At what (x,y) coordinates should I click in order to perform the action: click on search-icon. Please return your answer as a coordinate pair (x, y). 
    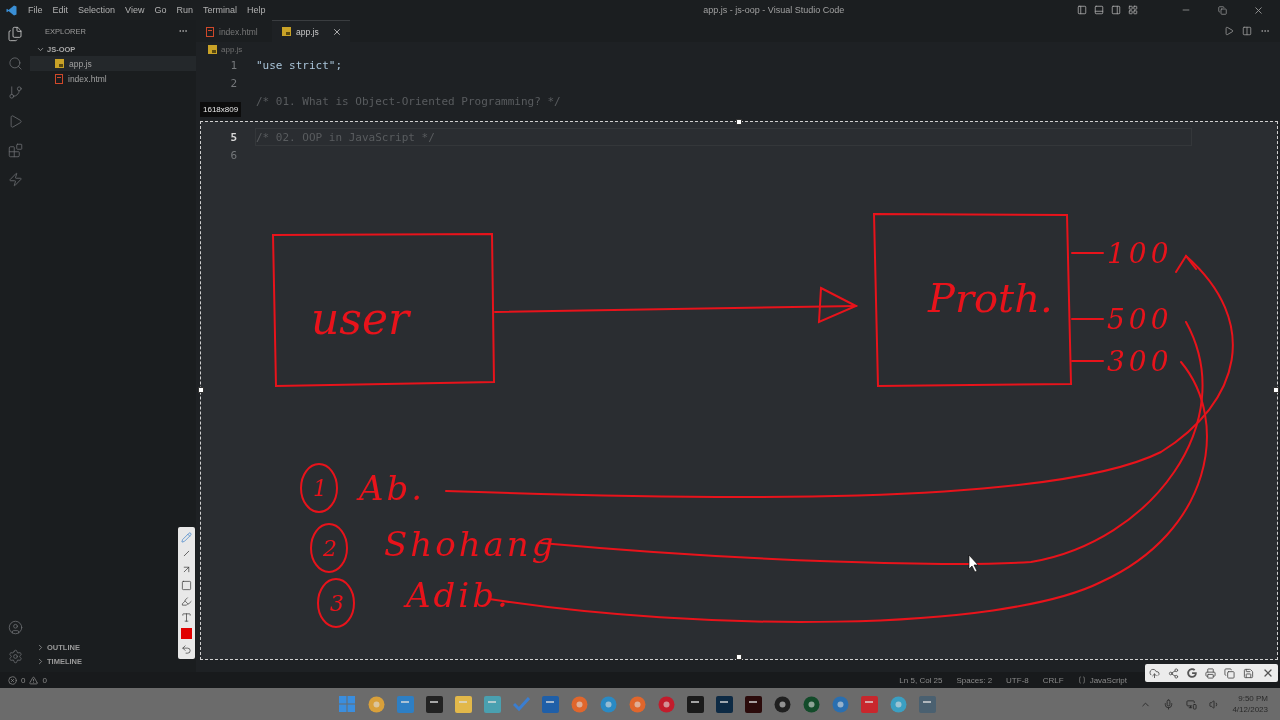
    Looking at the image, I should click on (15, 63).